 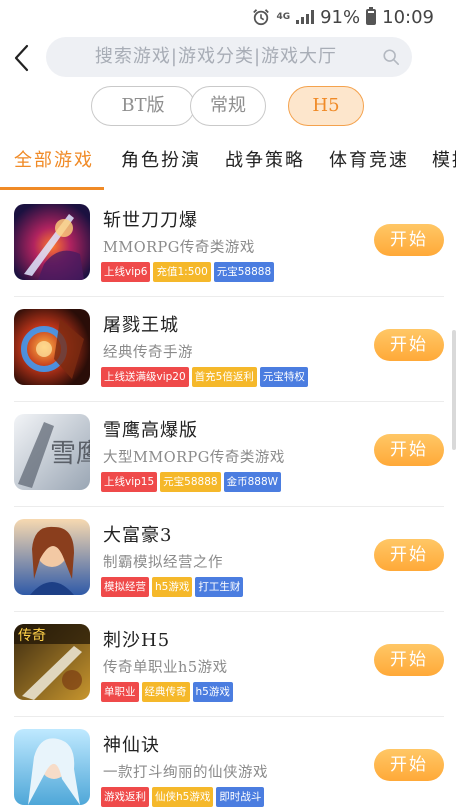 I want to click on tab-sports-racing: 体育竞速, so click(x=369, y=159).